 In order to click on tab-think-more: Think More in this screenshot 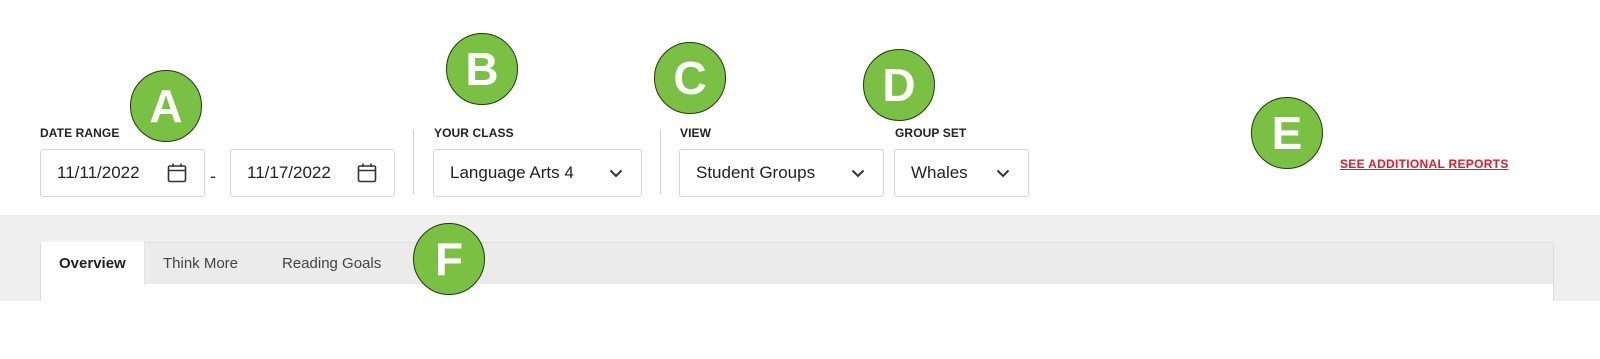, I will do `click(200, 263)`.